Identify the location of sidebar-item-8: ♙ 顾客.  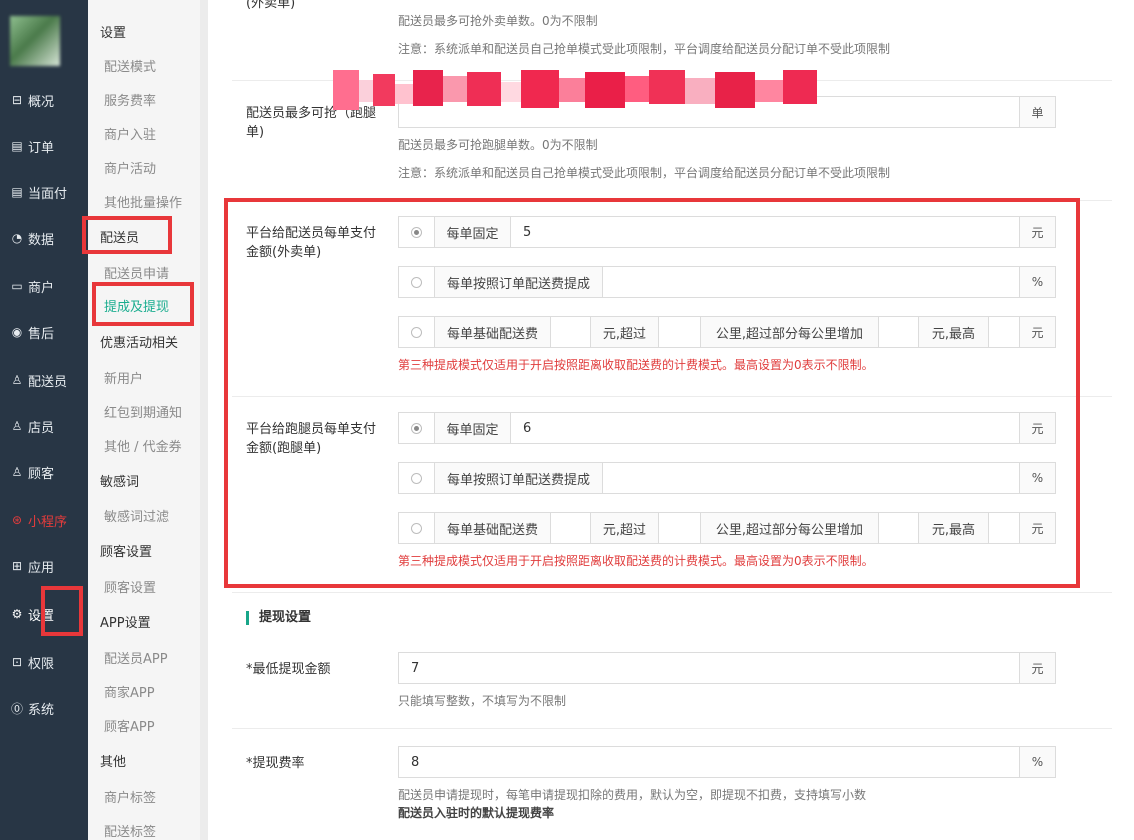
(44, 472).